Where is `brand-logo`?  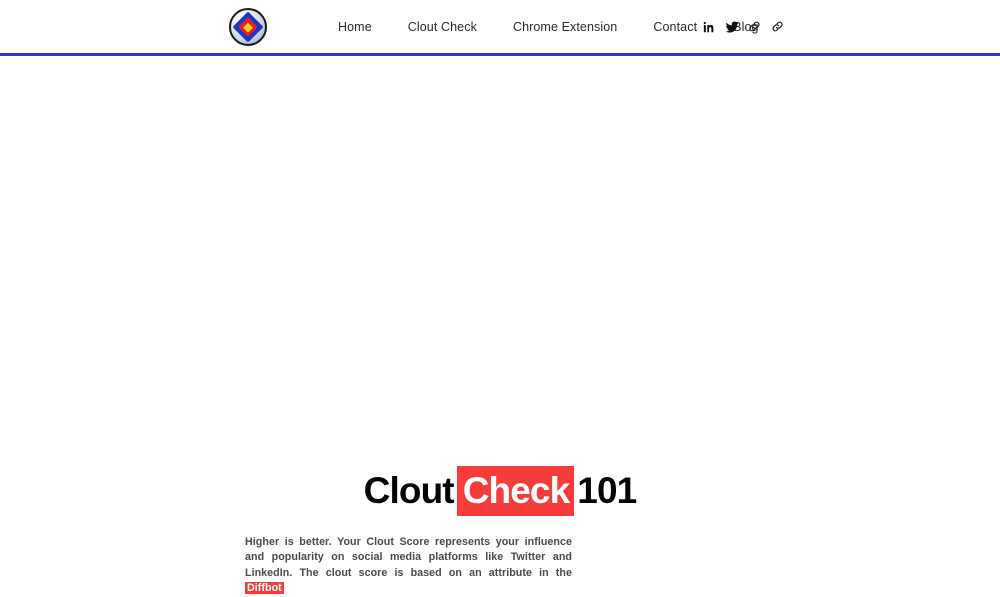 brand-logo is located at coordinates (248, 27).